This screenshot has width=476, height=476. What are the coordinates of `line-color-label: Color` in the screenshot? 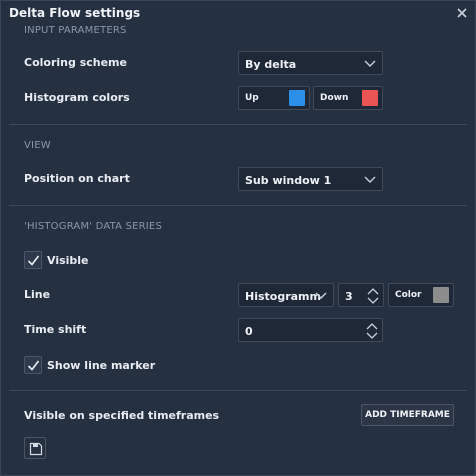 It's located at (408, 295).